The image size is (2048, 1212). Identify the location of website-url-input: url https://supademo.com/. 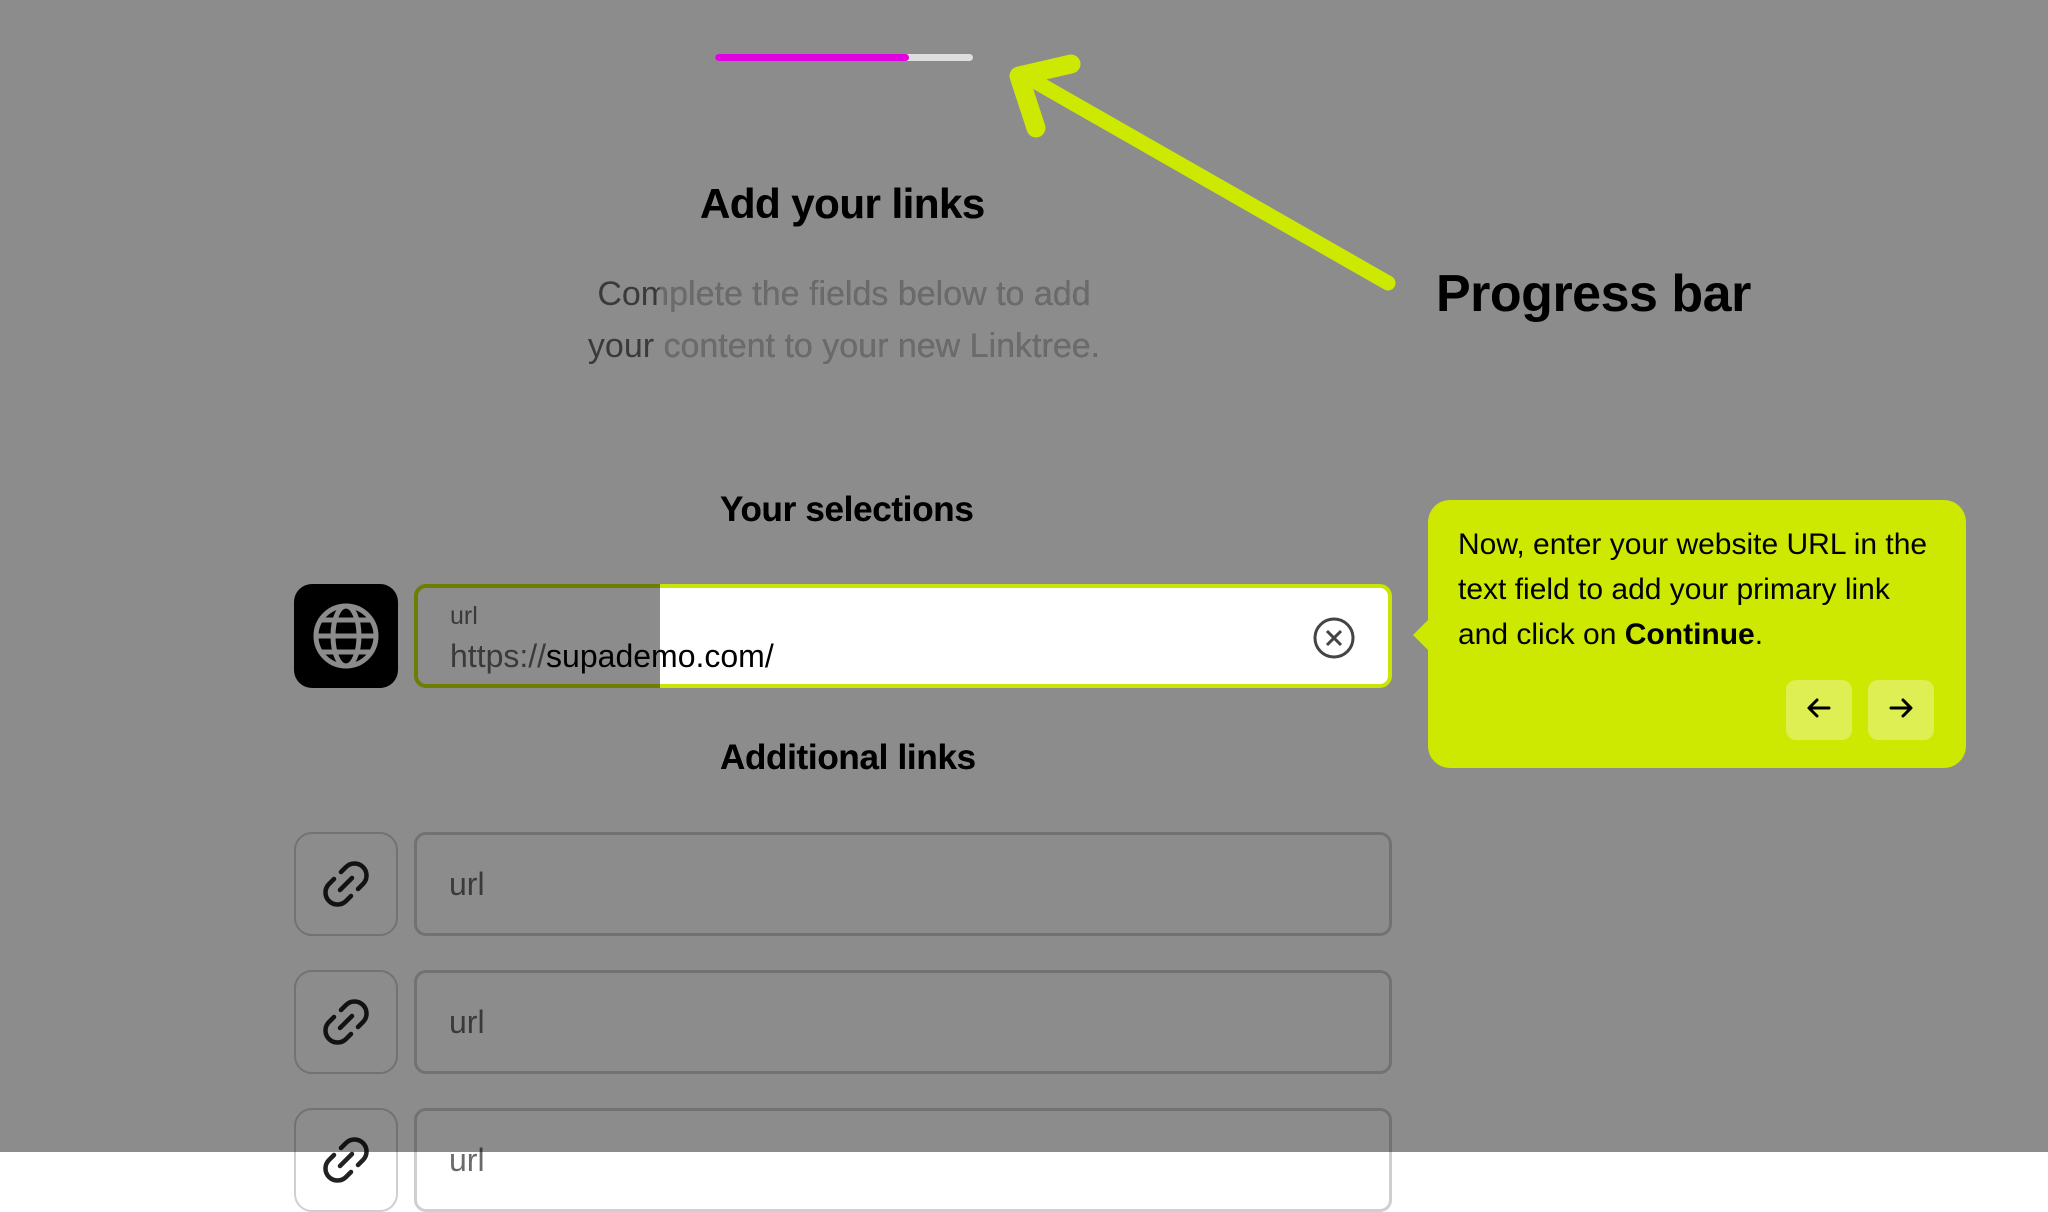
(1026, 636).